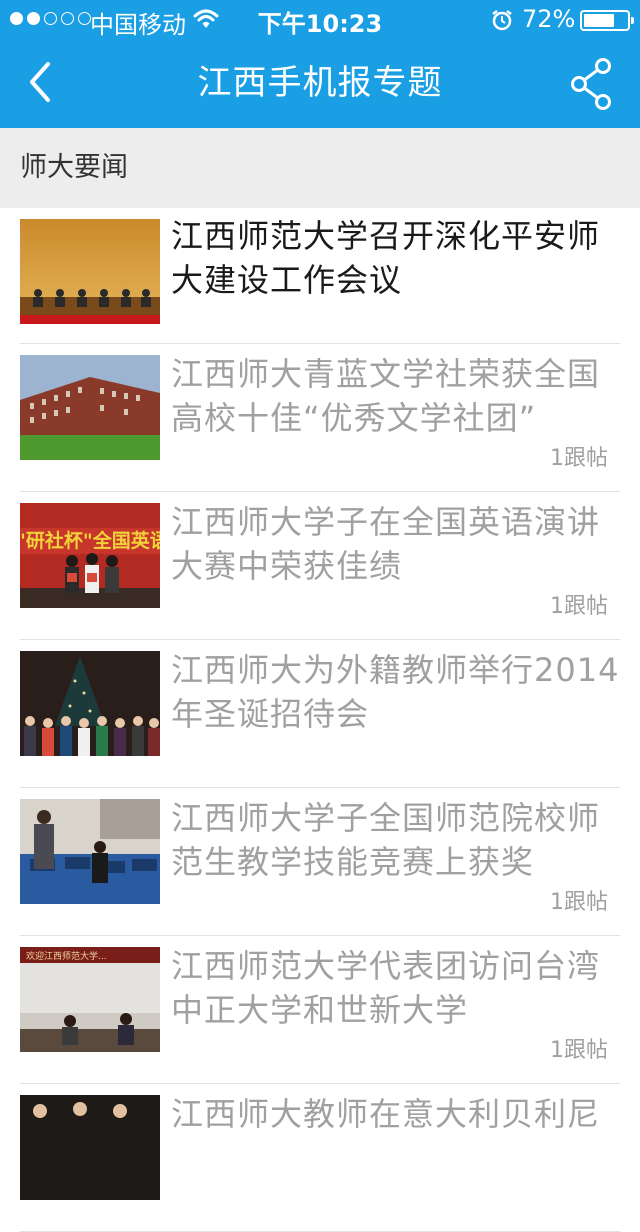 This screenshot has width=640, height=1232. I want to click on news-thumbnail: "研社杯"全国英语, so click(90, 555).